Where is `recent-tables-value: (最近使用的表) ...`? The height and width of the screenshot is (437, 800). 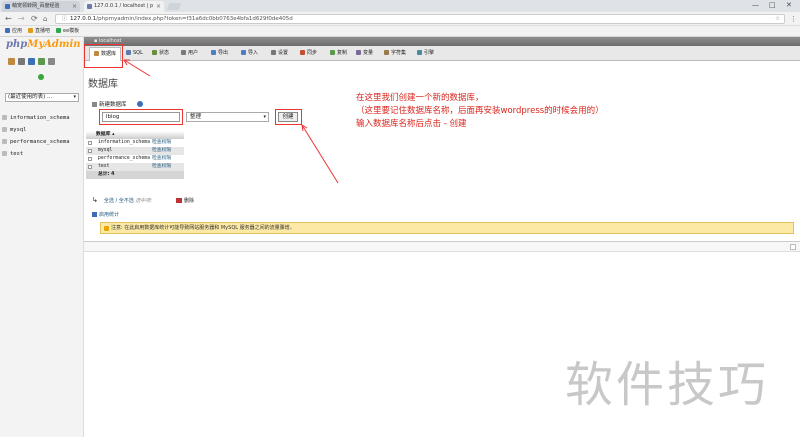
recent-tables-value: (最近使用的表) ... is located at coordinates (30, 97).